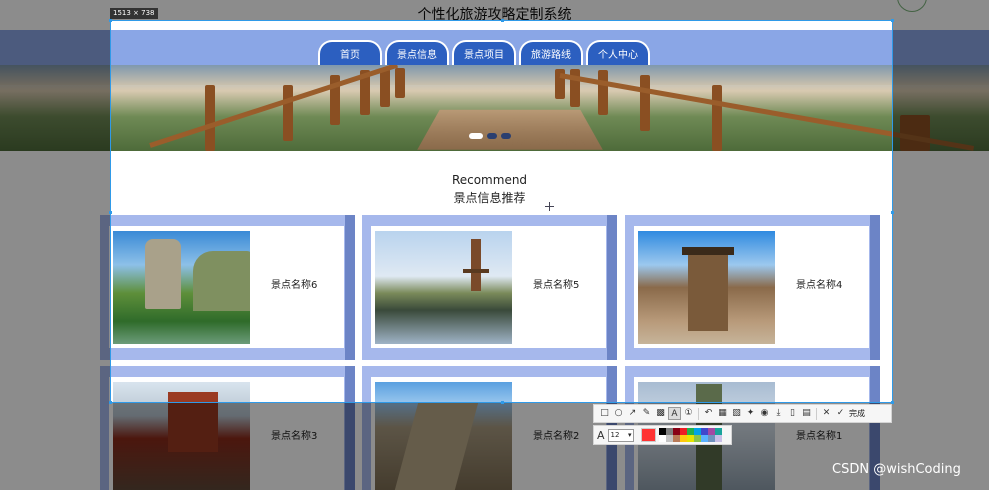  What do you see at coordinates (620, 435) in the screenshot?
I see `font-size-select: 12` at bounding box center [620, 435].